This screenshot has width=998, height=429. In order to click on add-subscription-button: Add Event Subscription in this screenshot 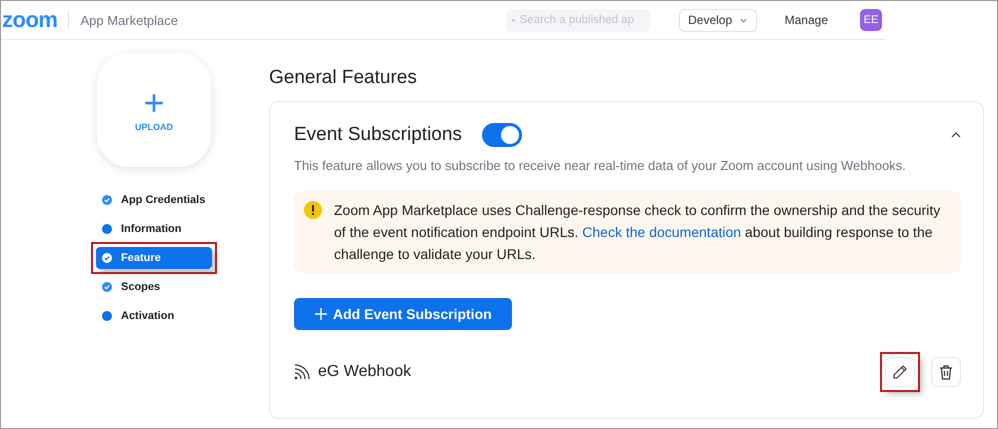, I will do `click(403, 314)`.